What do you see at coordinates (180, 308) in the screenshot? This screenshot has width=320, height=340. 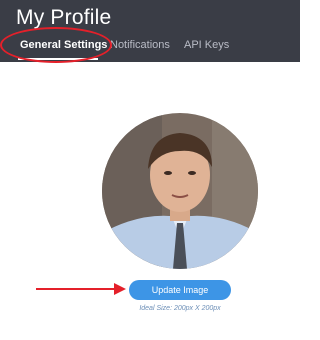 I see `image-size-hint: Ideal Size: 200px X 200px` at bounding box center [180, 308].